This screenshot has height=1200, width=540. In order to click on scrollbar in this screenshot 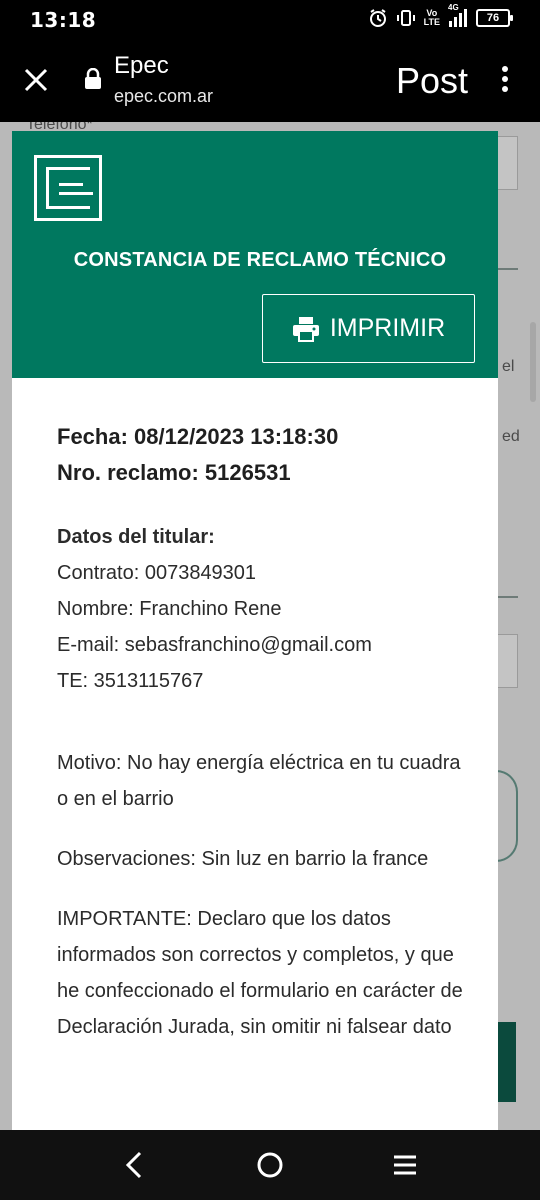, I will do `click(533, 362)`.